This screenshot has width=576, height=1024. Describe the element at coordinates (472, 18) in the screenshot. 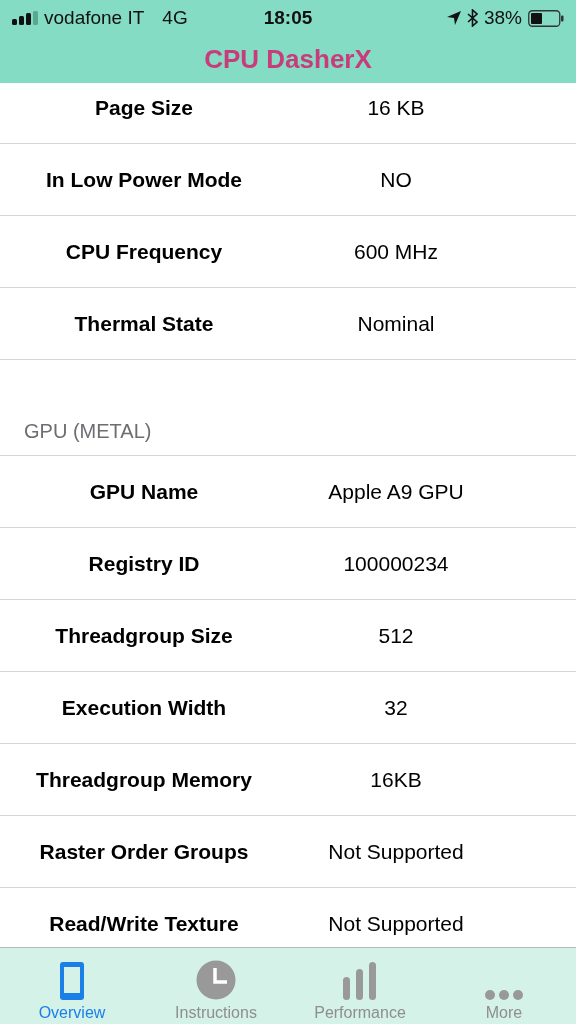

I see `bluetooth-icon` at that location.